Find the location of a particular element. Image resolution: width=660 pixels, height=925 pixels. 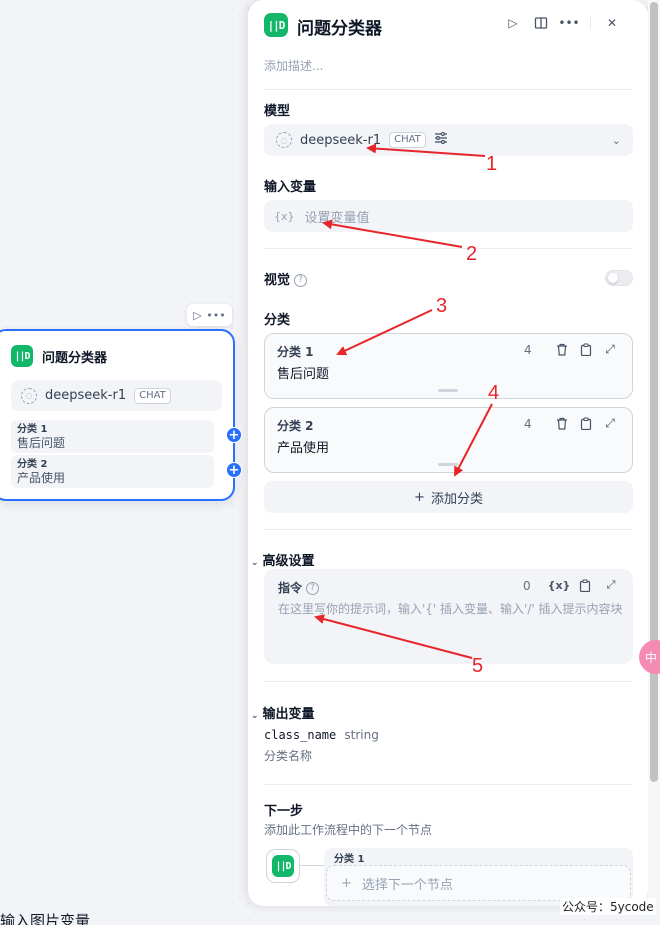

class-char-count: 4 is located at coordinates (528, 424).